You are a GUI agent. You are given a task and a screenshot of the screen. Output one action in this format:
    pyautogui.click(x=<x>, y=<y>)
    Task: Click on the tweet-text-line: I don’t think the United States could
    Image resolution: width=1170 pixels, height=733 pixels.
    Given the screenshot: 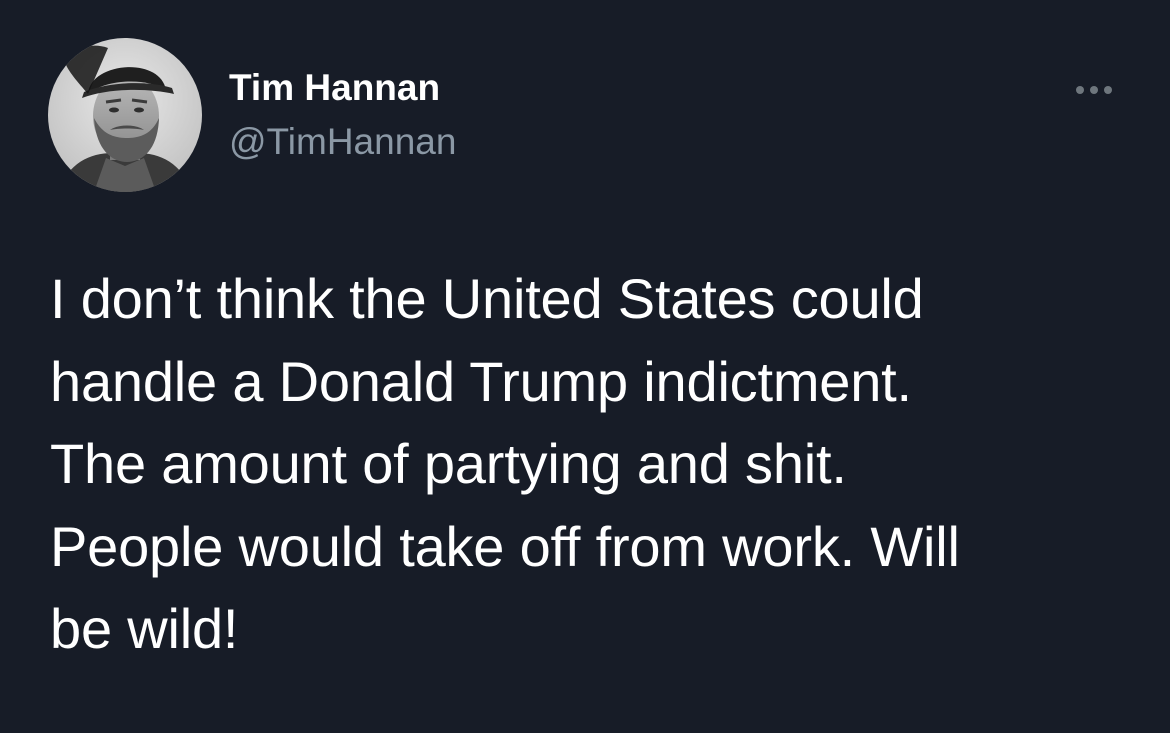 What is the action you would take?
    pyautogui.click(x=487, y=298)
    